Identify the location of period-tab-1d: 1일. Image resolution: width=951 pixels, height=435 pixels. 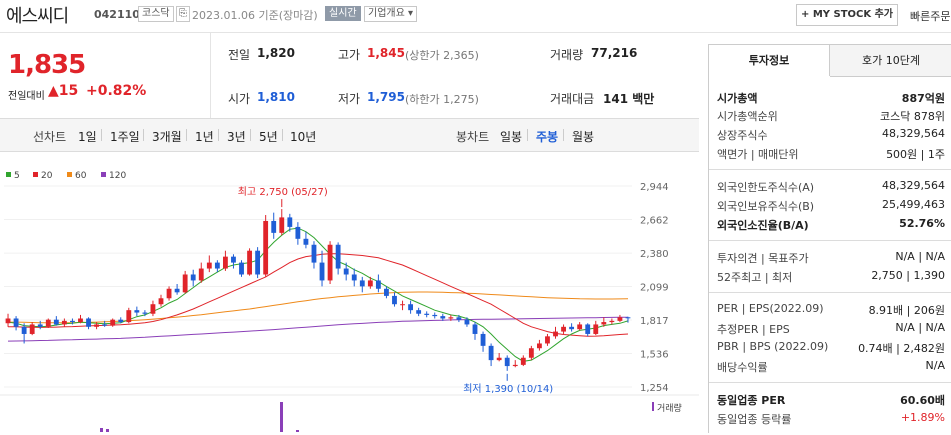
(87, 136).